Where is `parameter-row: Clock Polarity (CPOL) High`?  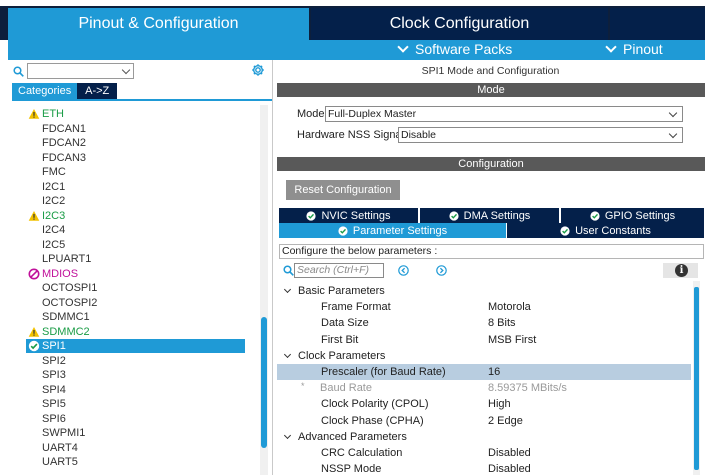 parameter-row: Clock Polarity (CPOL) High is located at coordinates (484, 404).